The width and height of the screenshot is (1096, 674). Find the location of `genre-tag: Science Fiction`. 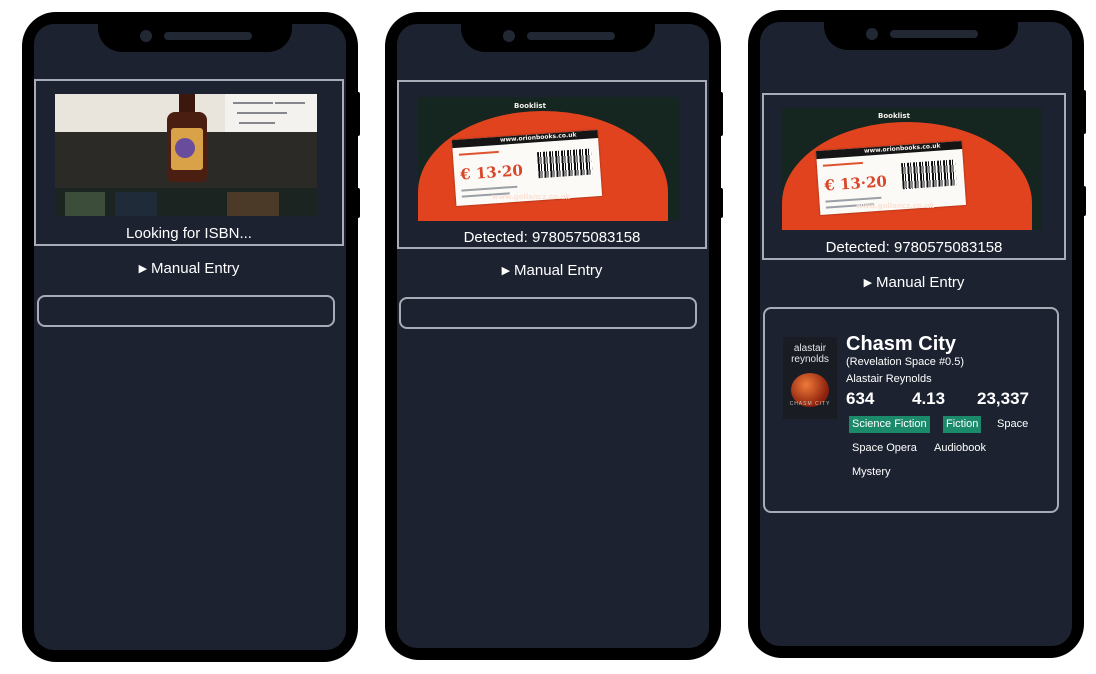

genre-tag: Science Fiction is located at coordinates (889, 424).